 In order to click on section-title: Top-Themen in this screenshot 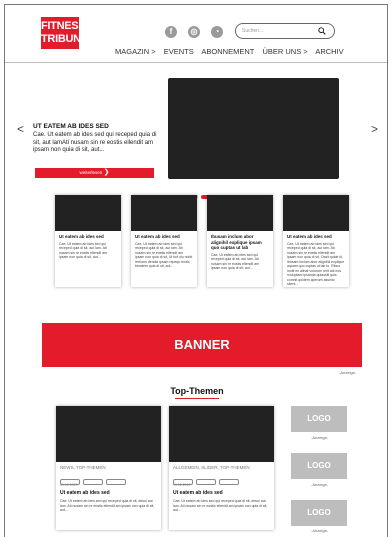, I will do `click(197, 391)`.